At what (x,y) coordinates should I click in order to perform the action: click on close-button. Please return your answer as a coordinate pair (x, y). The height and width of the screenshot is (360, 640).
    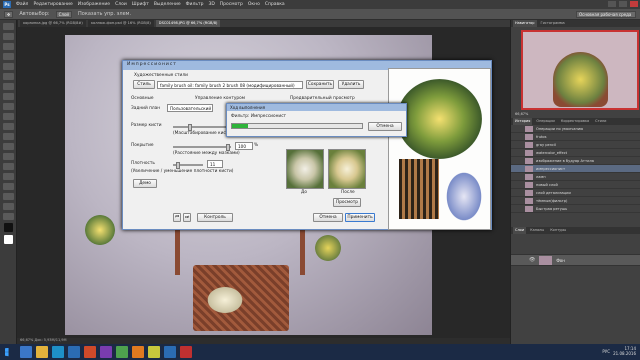
    Looking at the image, I should click on (634, 4).